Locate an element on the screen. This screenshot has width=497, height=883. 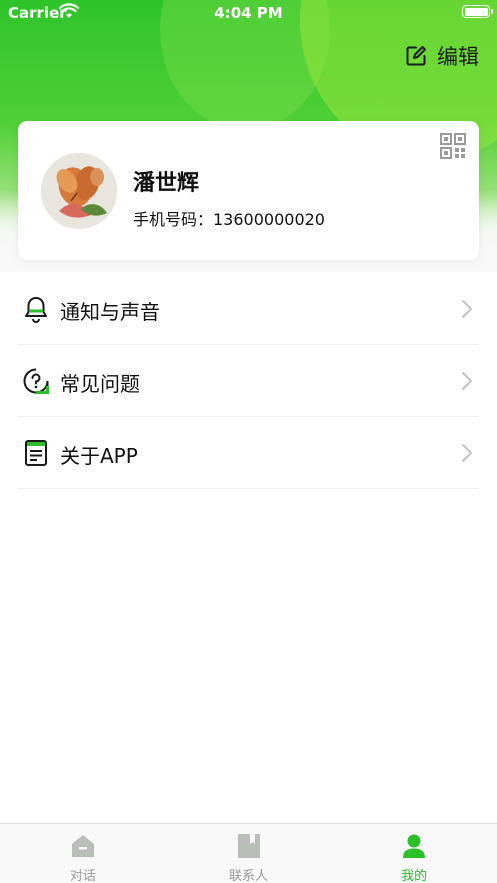
document-icon is located at coordinates (36, 453).